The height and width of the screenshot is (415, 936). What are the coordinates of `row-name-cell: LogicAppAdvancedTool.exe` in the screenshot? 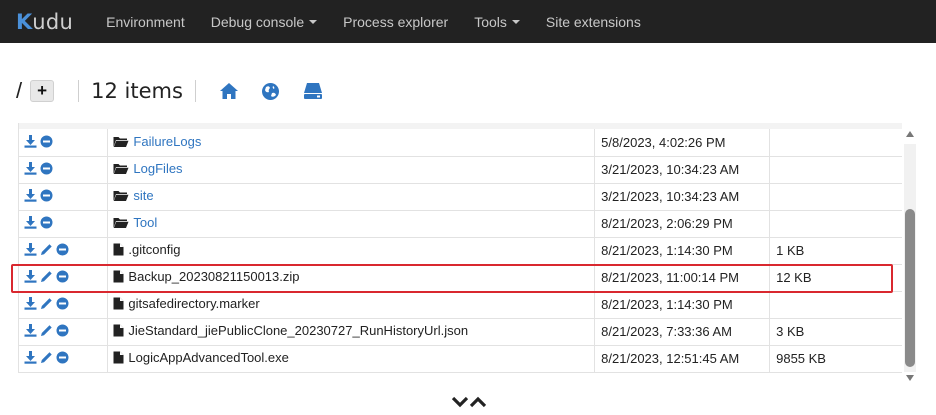 It's located at (351, 359).